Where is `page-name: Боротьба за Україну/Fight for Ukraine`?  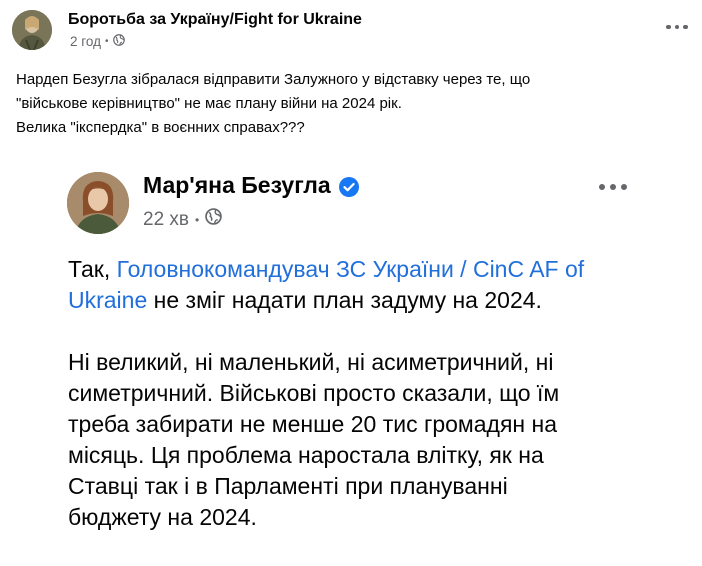 page-name: Боротьба за Україну/Fight for Ukraine is located at coordinates (215, 20).